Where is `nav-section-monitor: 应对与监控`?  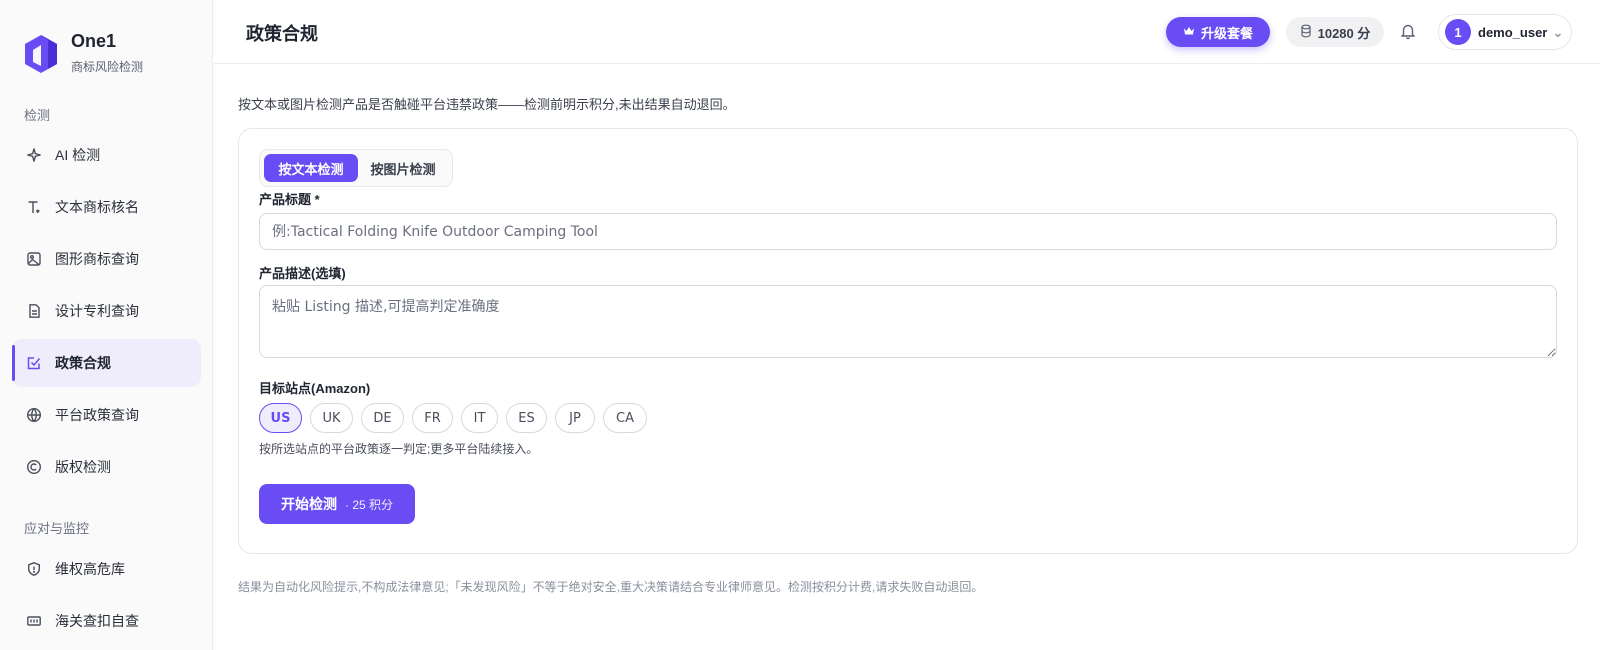 nav-section-monitor: 应对与监控 is located at coordinates (57, 528).